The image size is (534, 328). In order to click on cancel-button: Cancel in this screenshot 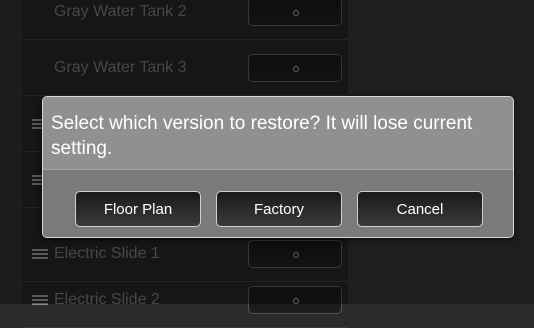, I will do `click(420, 209)`.